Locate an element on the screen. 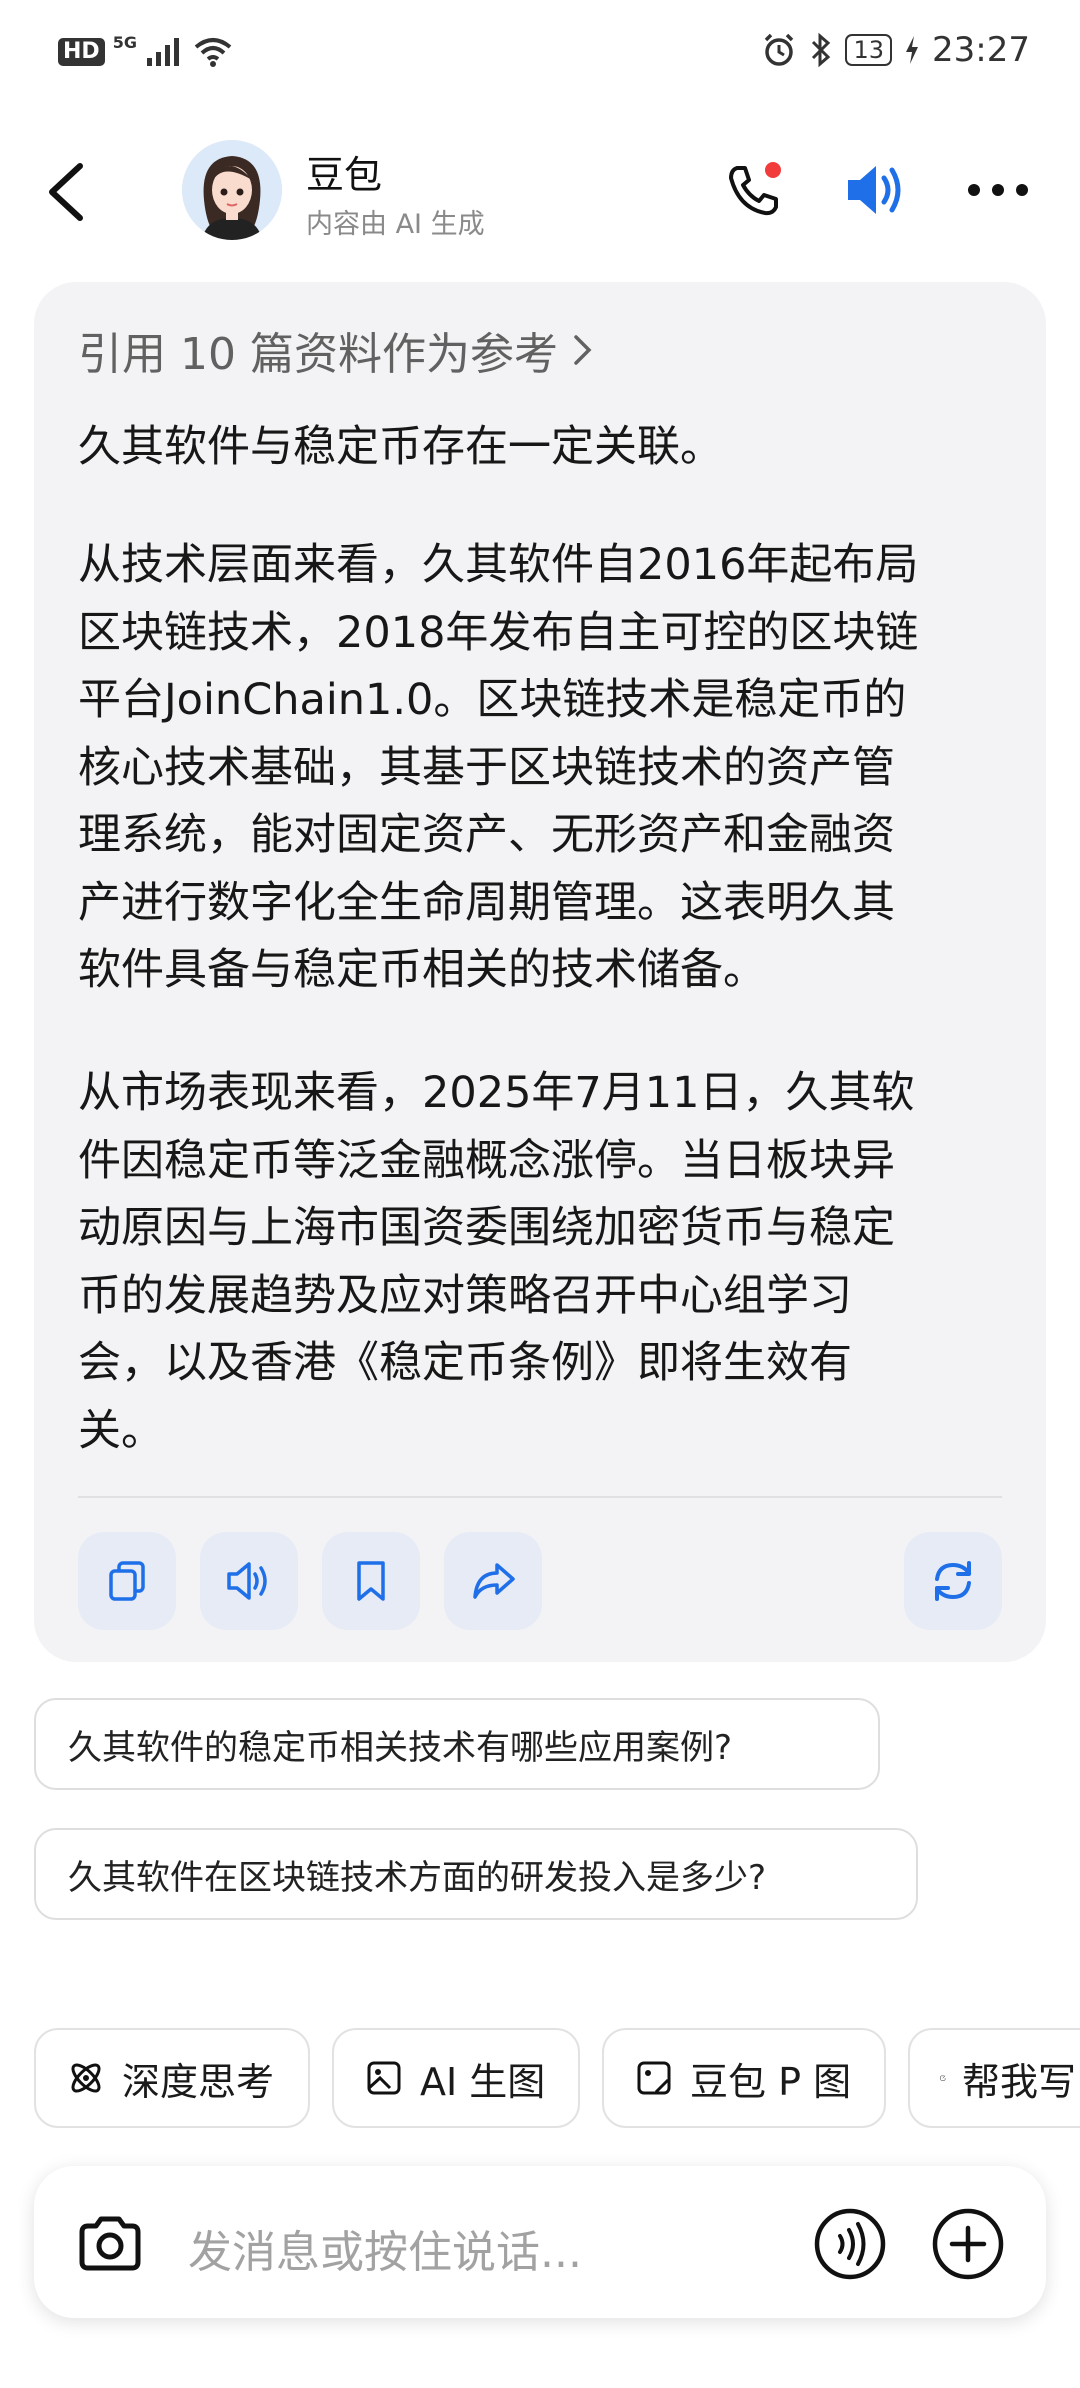 The image size is (1080, 2388). camera-icon is located at coordinates (110, 2243).